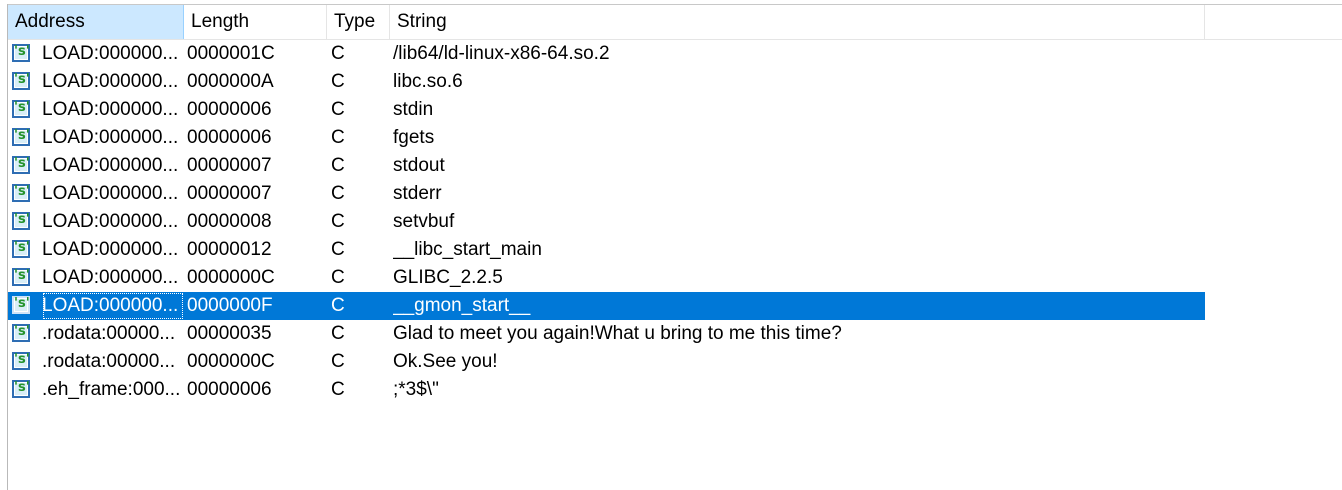 The image size is (1342, 490). Describe the element at coordinates (358, 22) in the screenshot. I see `column-header-type: Type` at that location.